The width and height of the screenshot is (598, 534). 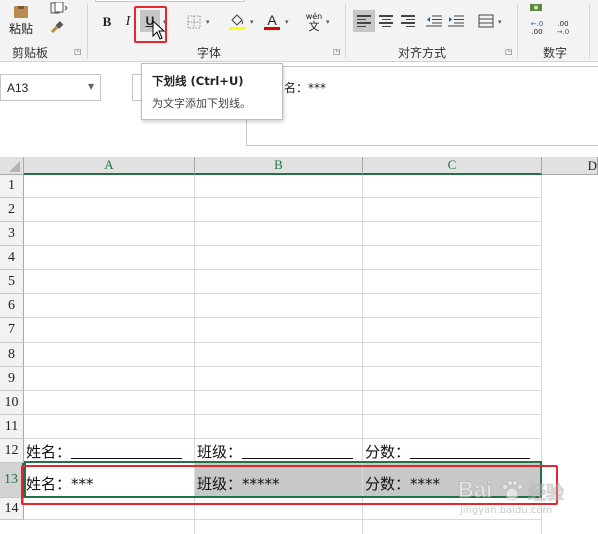 I want to click on borders-button, so click(x=194, y=22).